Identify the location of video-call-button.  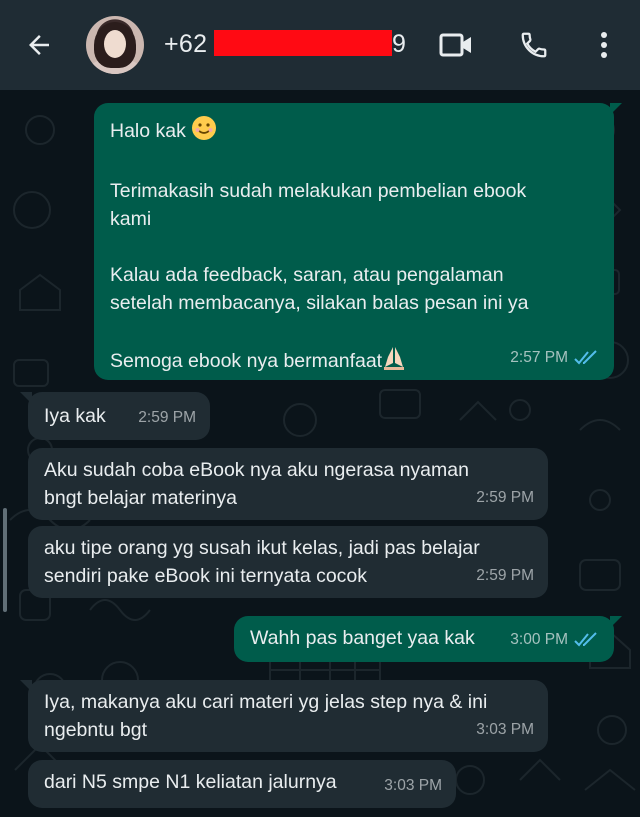
(456, 45).